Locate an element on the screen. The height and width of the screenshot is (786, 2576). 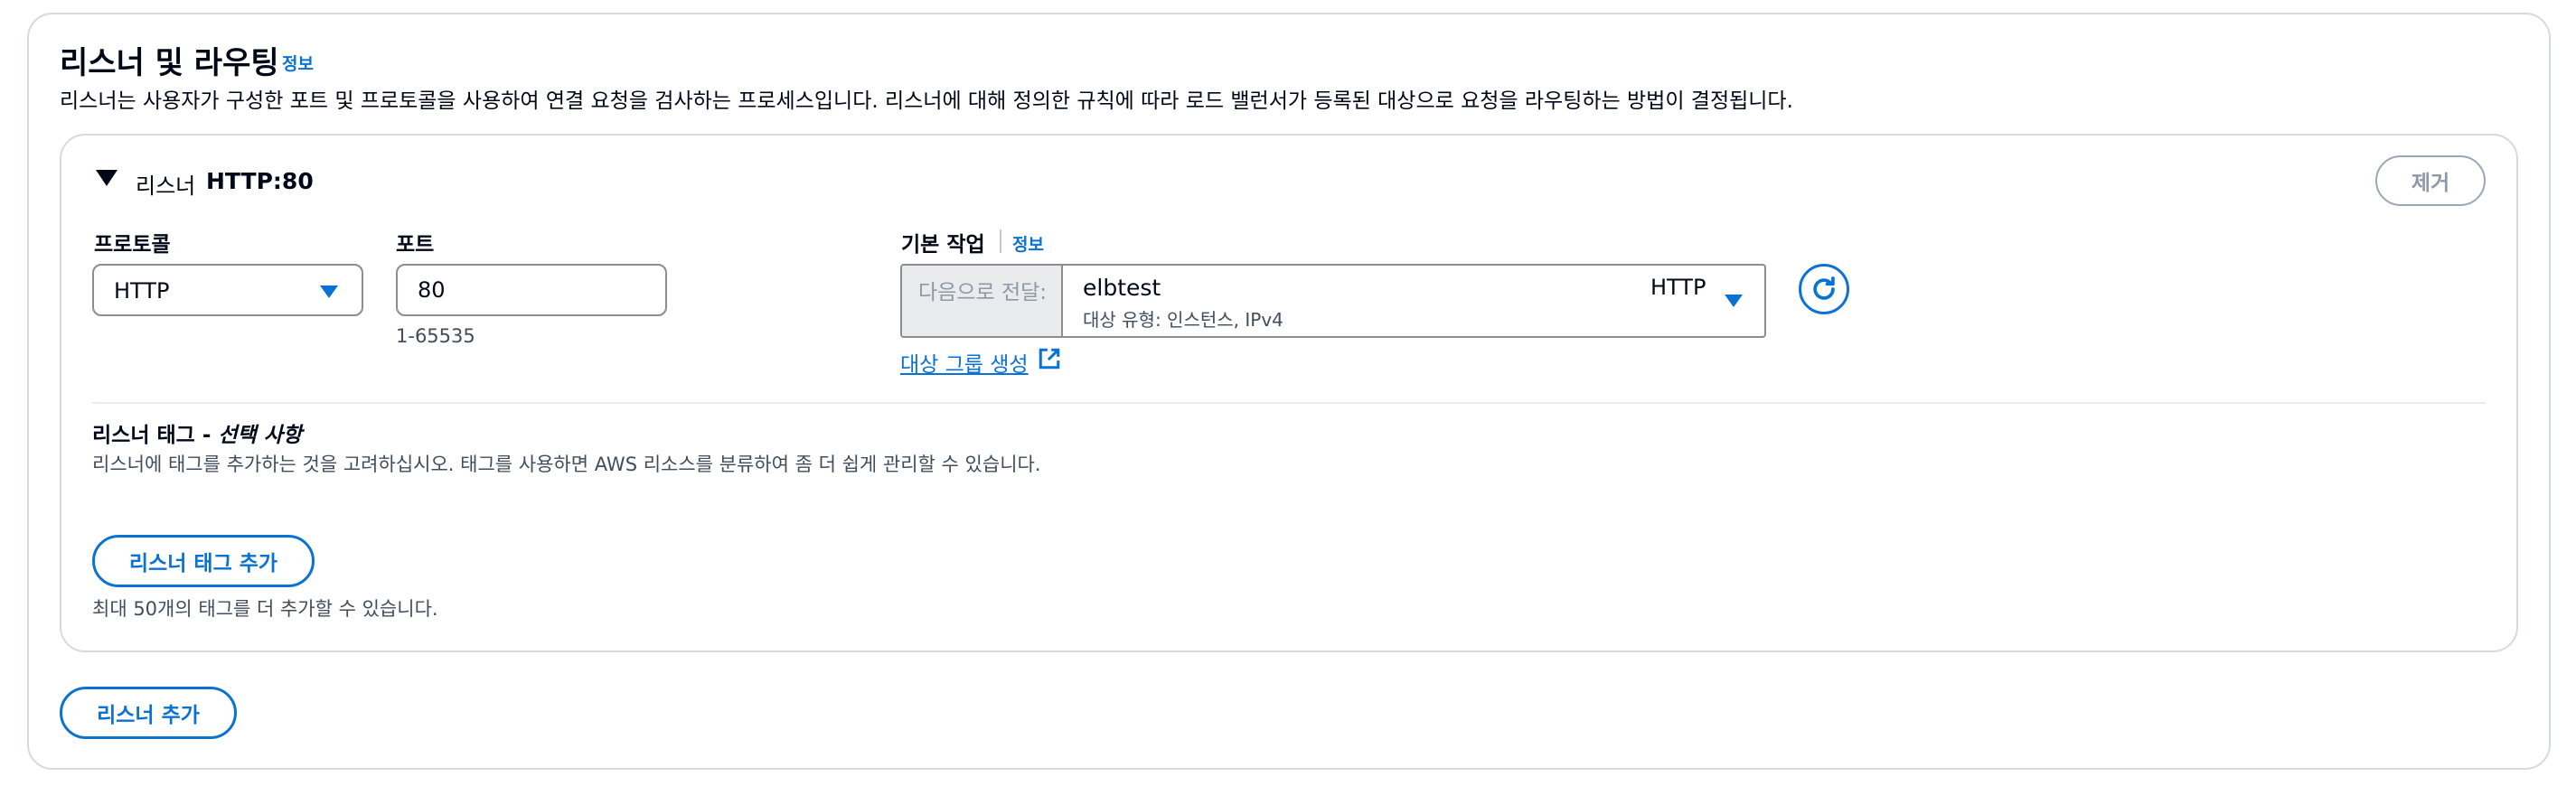
forward-prefix: 다음으로 전달: is located at coordinates (983, 301).